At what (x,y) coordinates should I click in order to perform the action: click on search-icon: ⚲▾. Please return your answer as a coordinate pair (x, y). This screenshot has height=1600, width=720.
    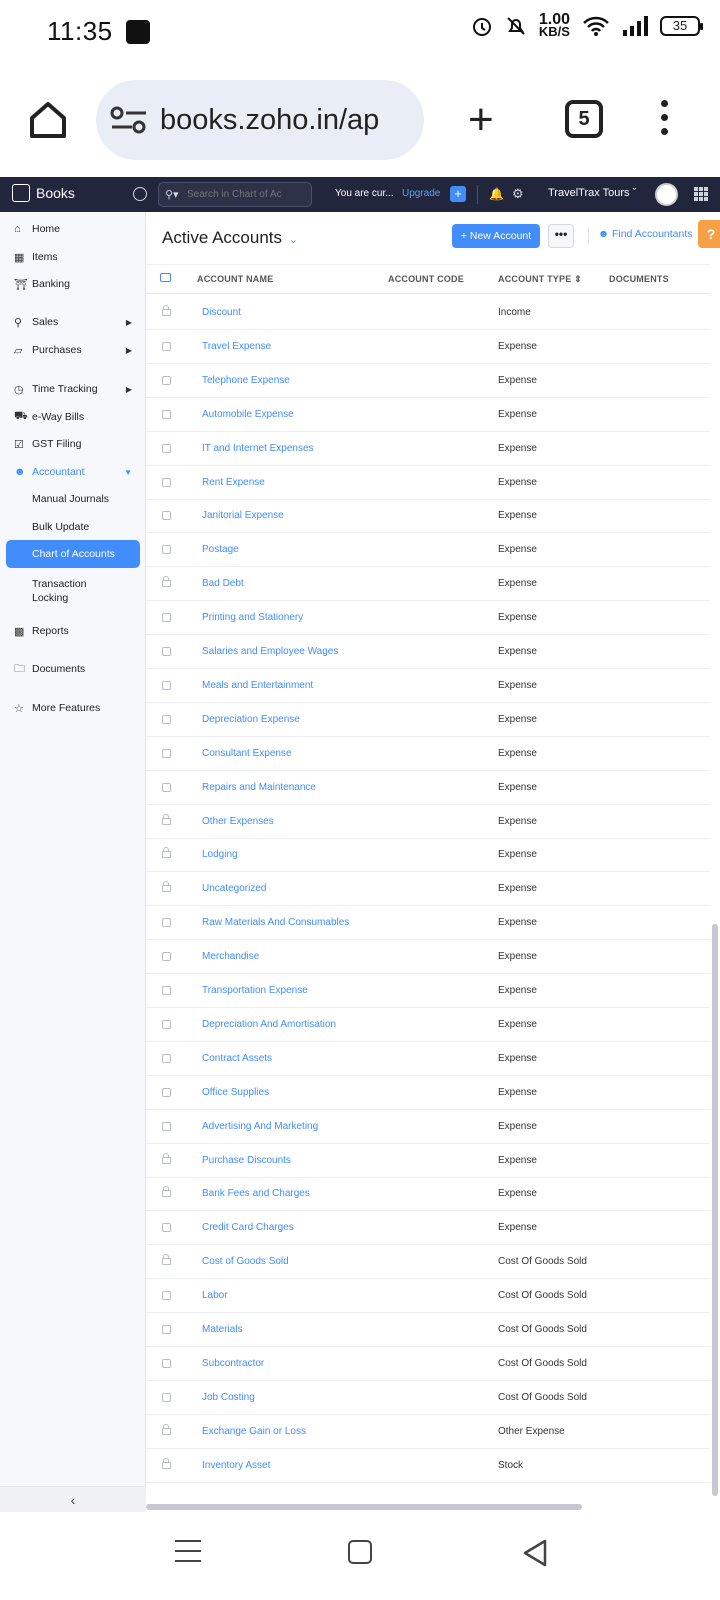
    Looking at the image, I should click on (176, 194).